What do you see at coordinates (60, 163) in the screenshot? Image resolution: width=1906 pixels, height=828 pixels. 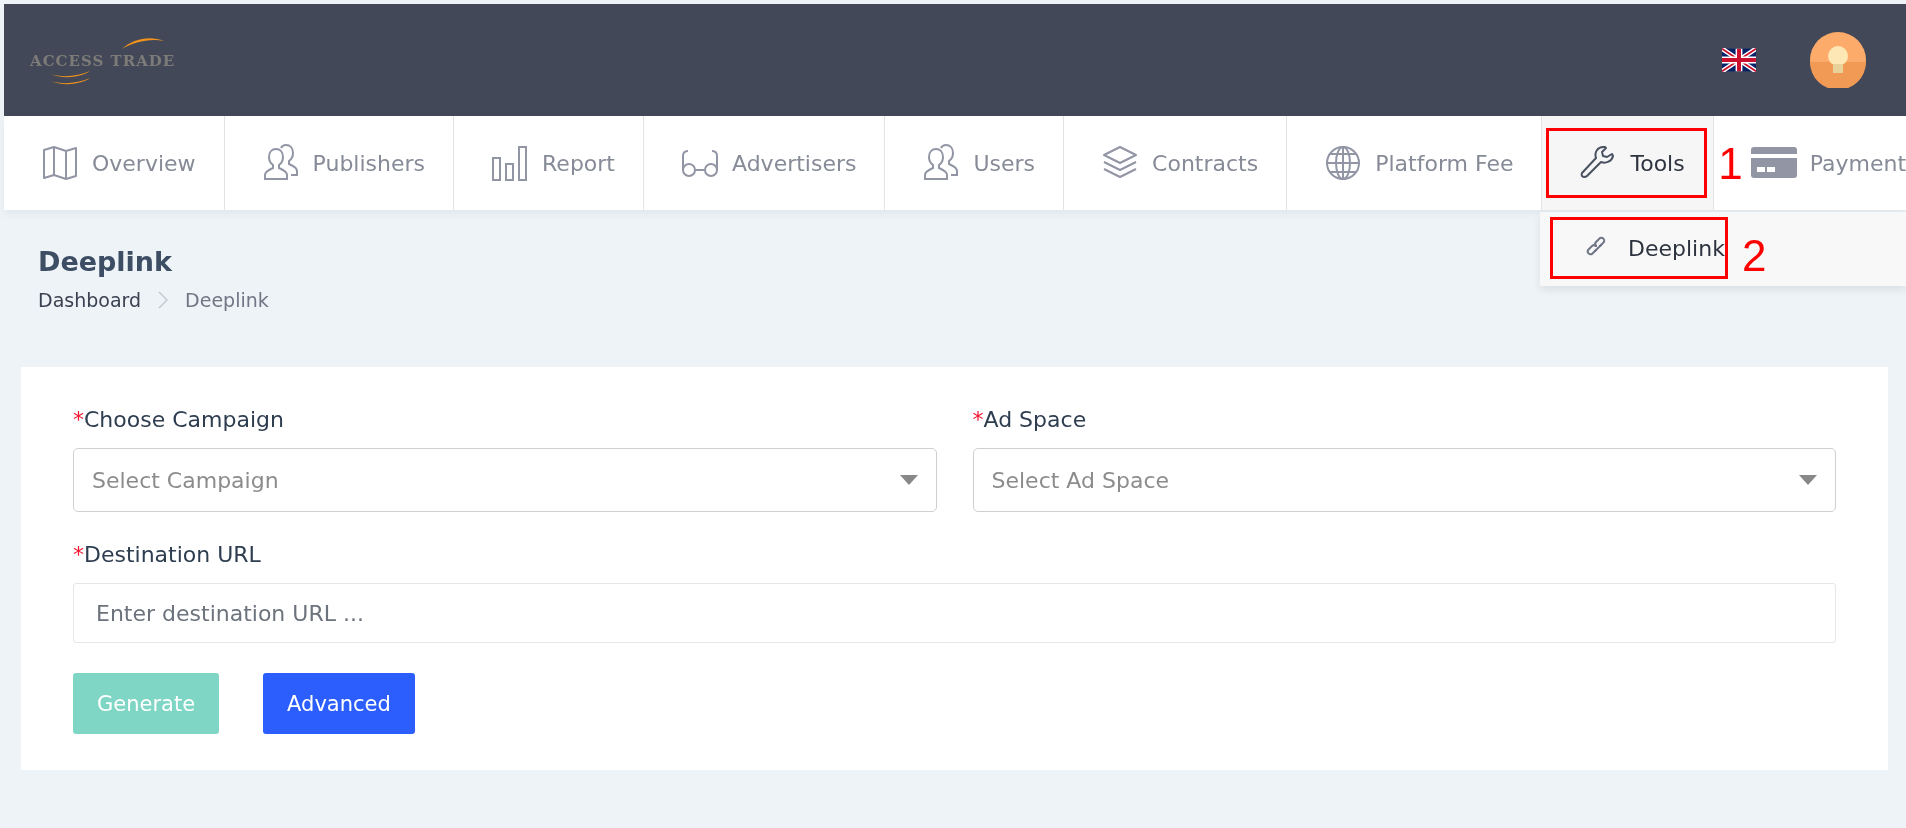 I see `map-icon` at bounding box center [60, 163].